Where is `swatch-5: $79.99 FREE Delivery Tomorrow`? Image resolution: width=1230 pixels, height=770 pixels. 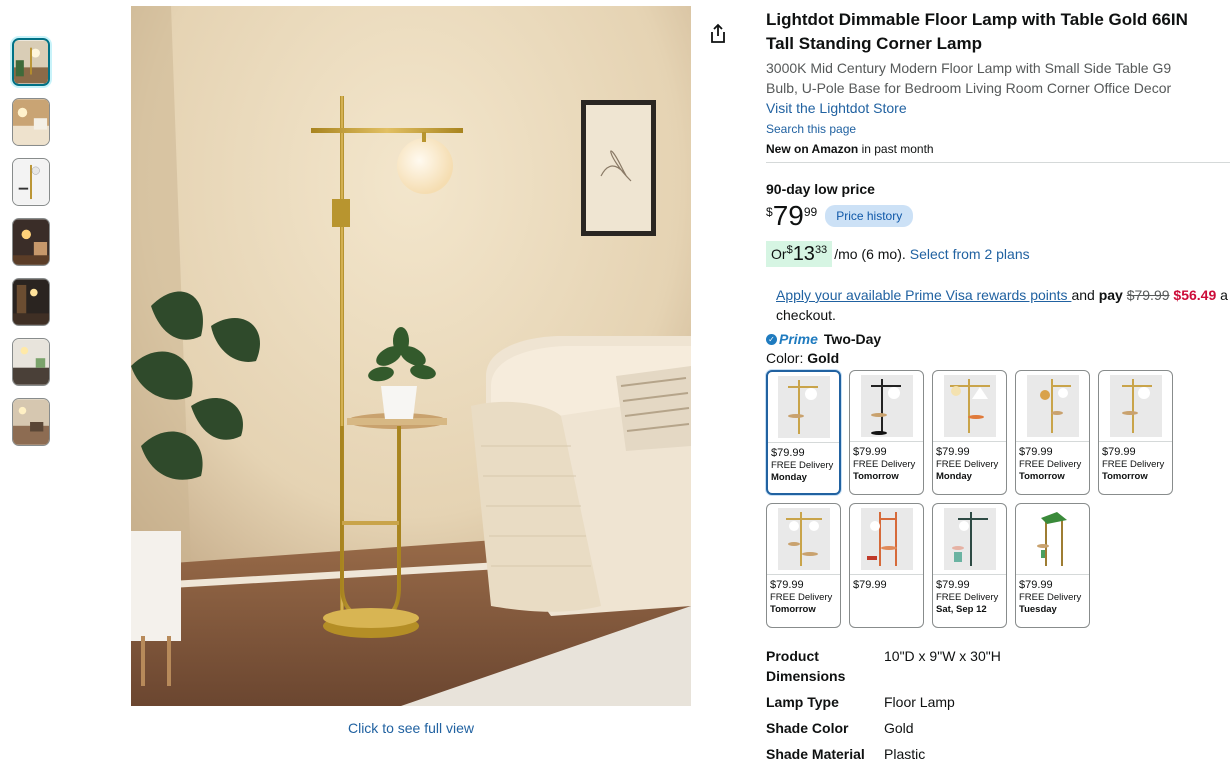 swatch-5: $79.99 FREE Delivery Tomorrow is located at coordinates (1135, 432).